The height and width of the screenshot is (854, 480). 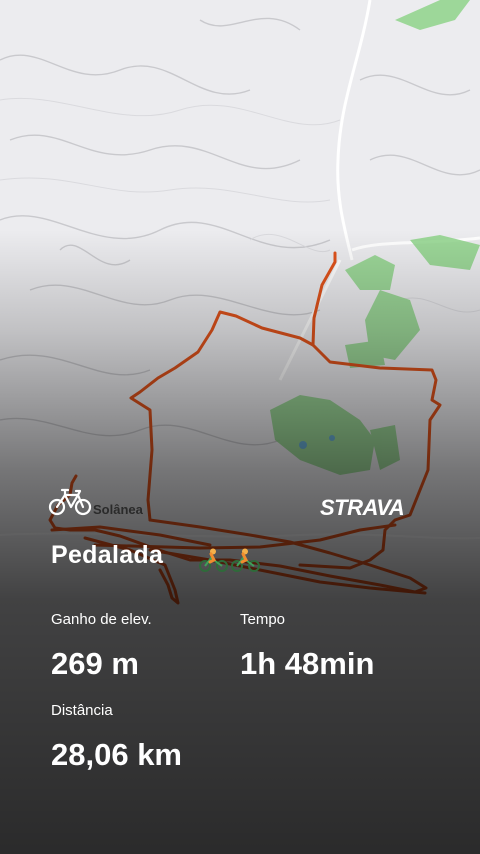 What do you see at coordinates (95, 663) in the screenshot?
I see `elevation-value: 269 m` at bounding box center [95, 663].